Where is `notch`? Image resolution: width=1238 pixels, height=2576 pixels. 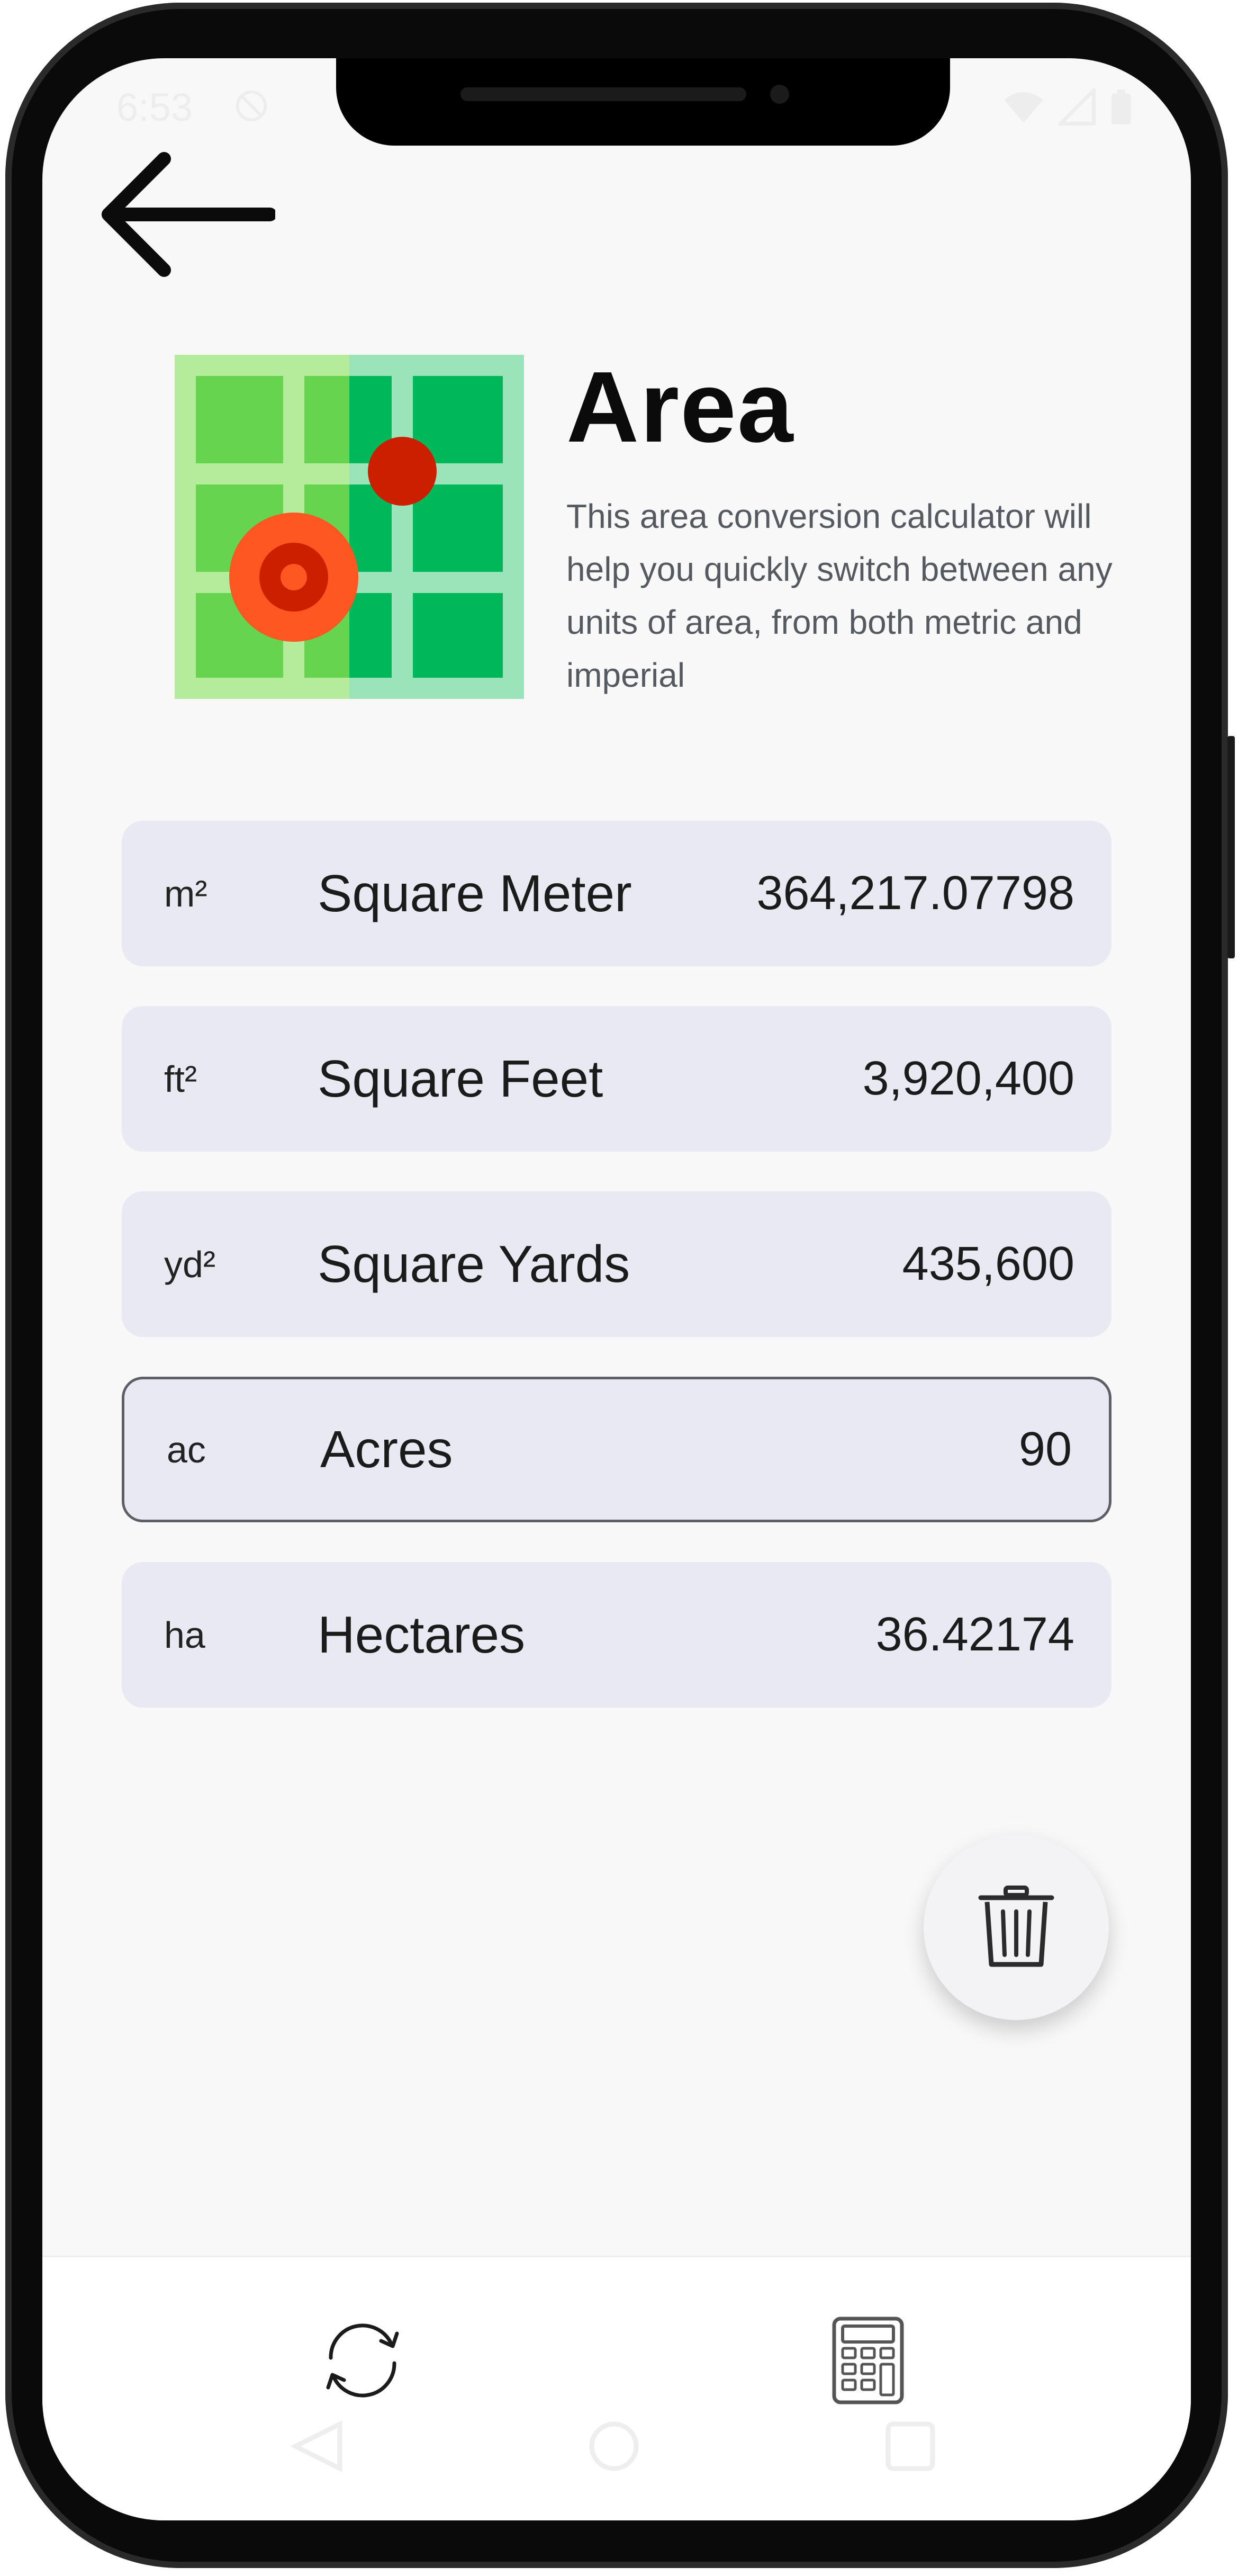
notch is located at coordinates (643, 102).